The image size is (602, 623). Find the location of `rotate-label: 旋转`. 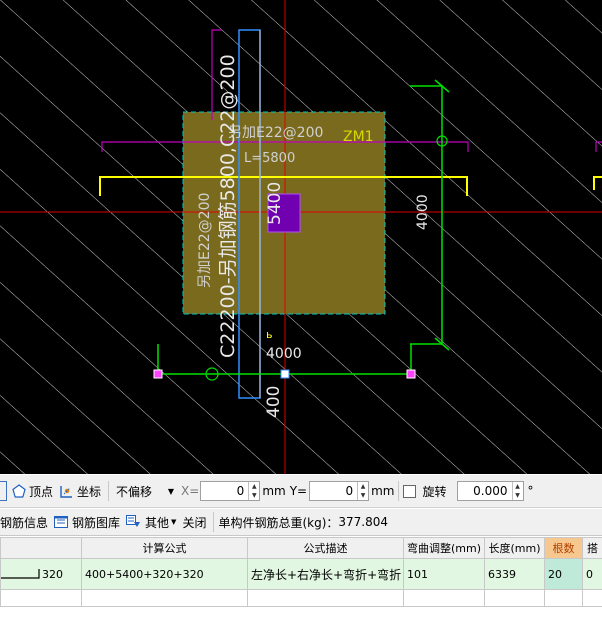

rotate-label: 旋转 is located at coordinates (434, 491).